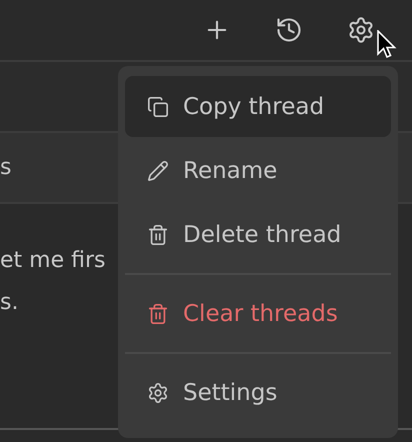 This screenshot has width=412, height=442. Describe the element at coordinates (289, 30) in the screenshot. I see `history-icon` at that location.